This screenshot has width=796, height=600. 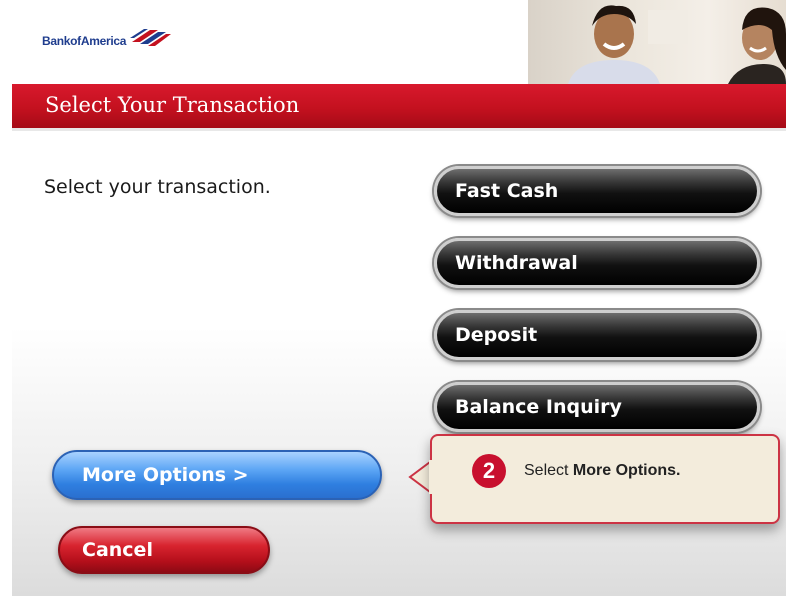 I want to click on withdrawal-button: Withdrawal, so click(x=597, y=263).